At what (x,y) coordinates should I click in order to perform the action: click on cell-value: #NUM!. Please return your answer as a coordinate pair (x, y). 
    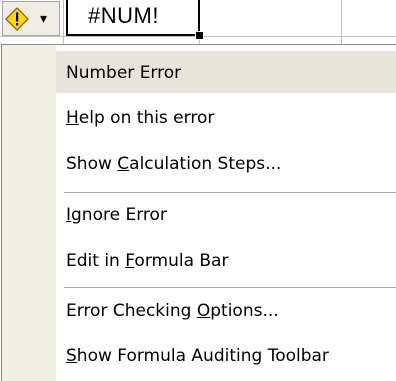
    Looking at the image, I should click on (123, 15).